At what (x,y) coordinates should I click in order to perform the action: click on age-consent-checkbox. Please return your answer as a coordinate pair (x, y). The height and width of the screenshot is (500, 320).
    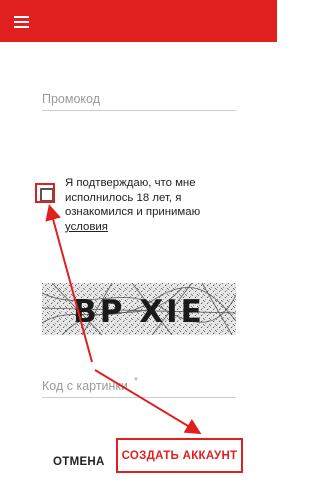
    Looking at the image, I should click on (47, 195).